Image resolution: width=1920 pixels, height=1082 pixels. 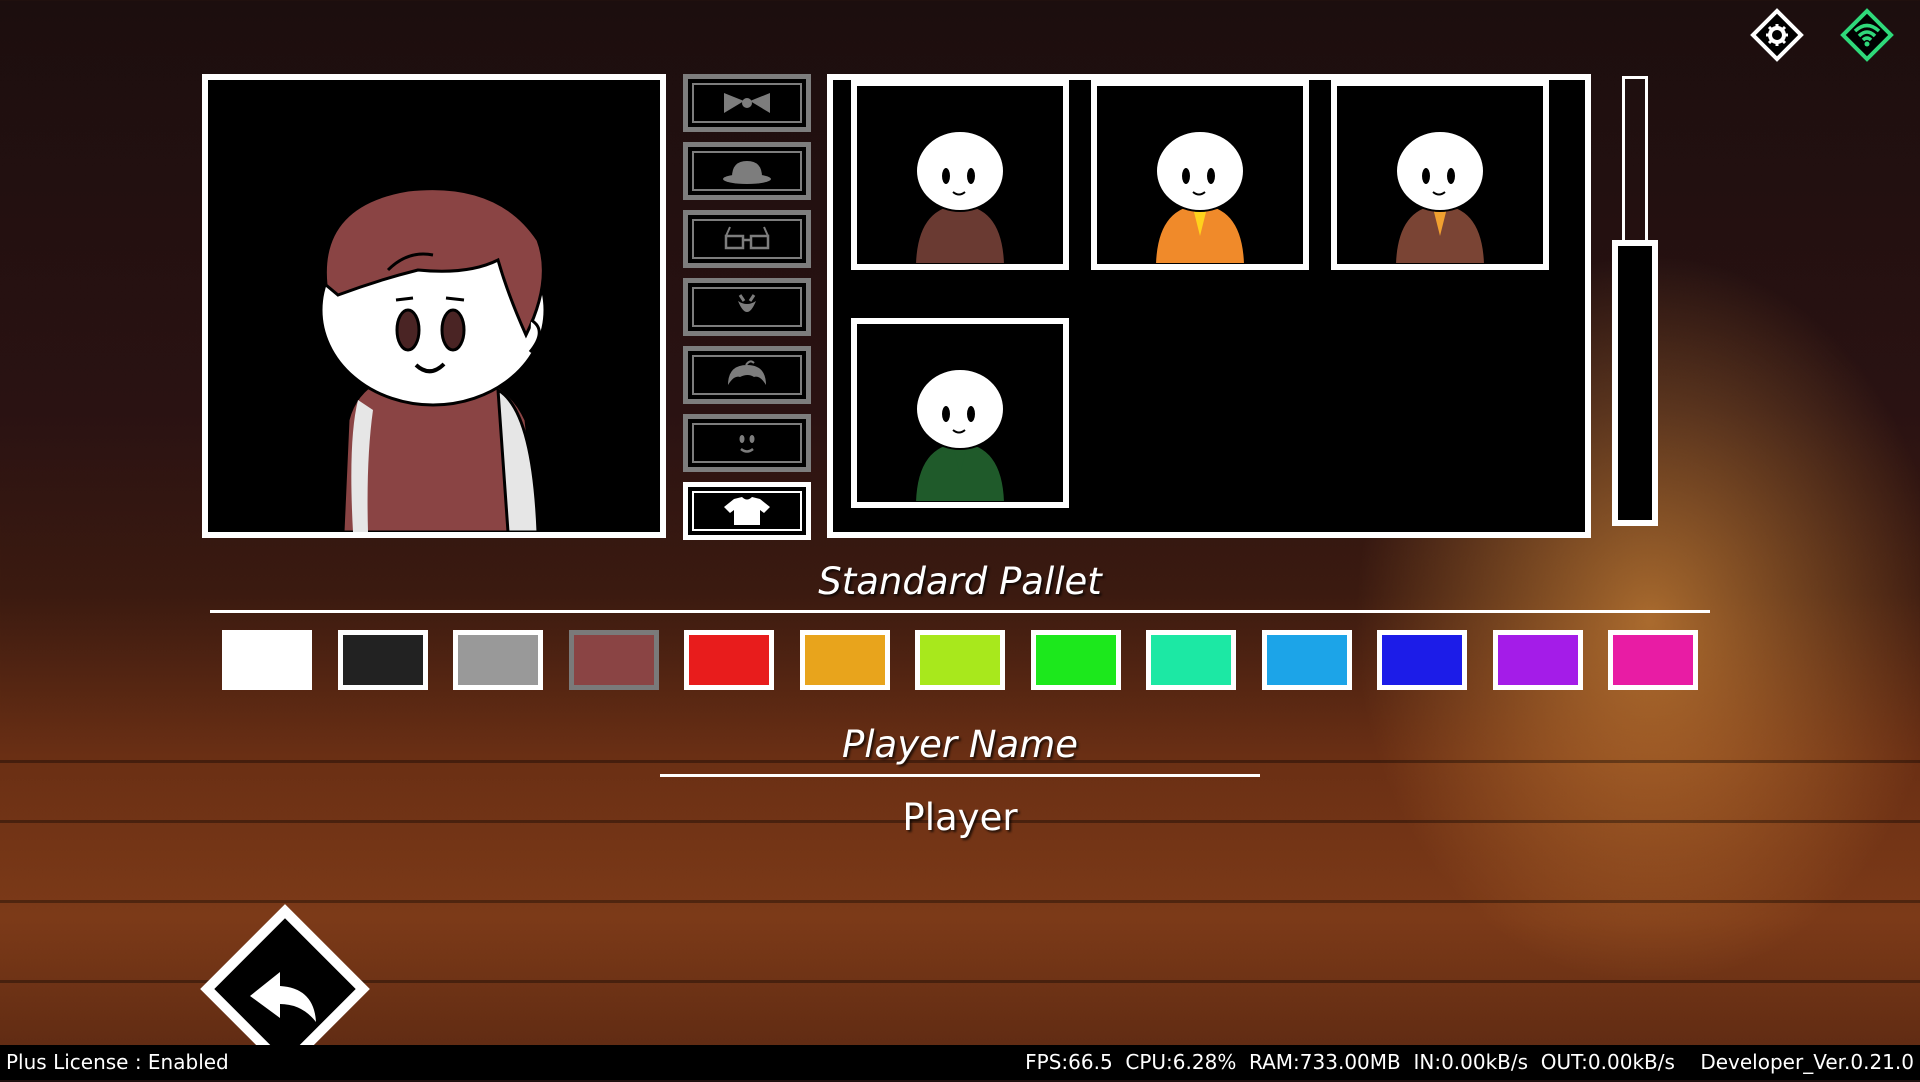 I want to click on category-hair-button, so click(x=747, y=375).